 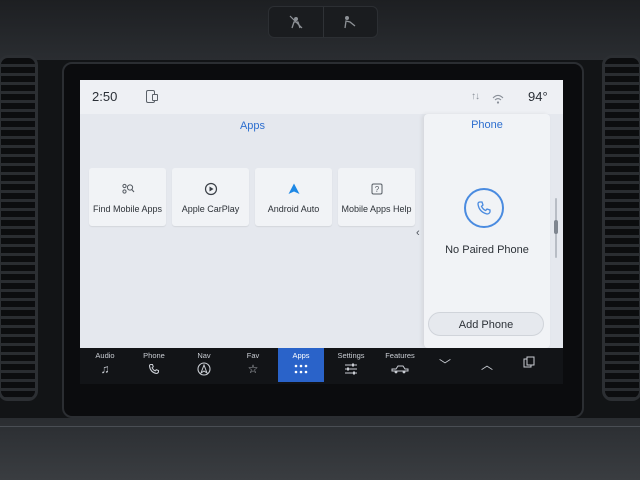 I want to click on outside-temperature: 94°, so click(x=538, y=96).